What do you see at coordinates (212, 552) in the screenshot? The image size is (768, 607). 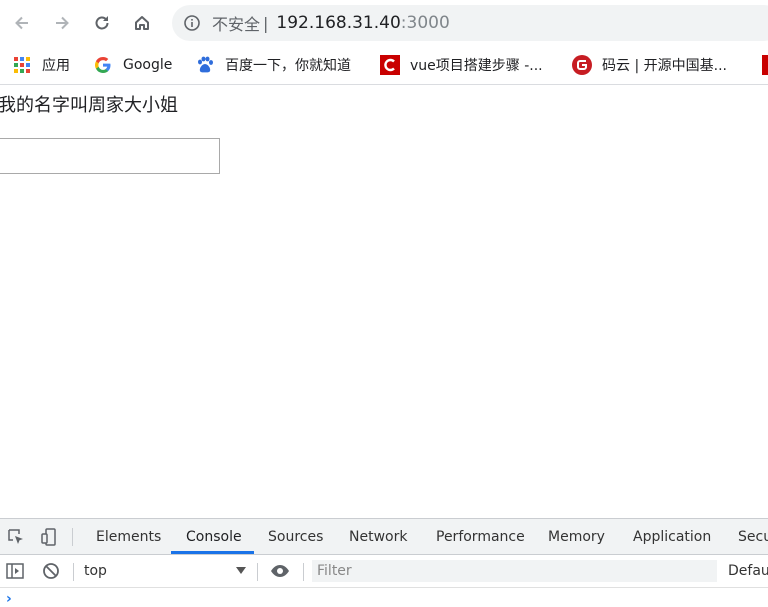 I see `active-tab-indicator` at bounding box center [212, 552].